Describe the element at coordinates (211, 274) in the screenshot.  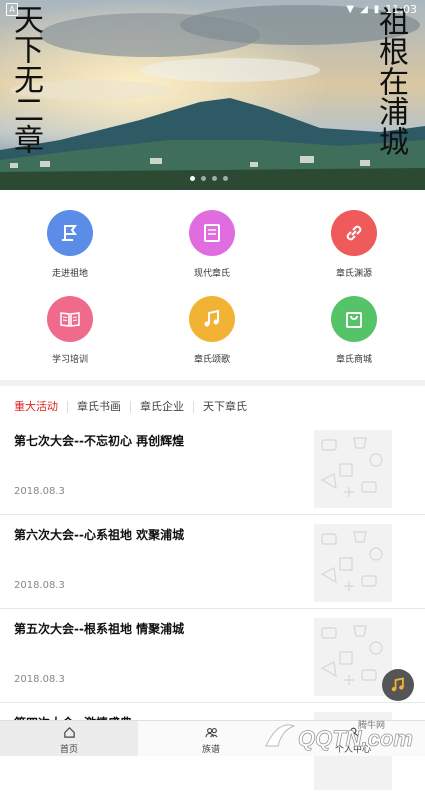
I see `grid-item-label: 现代章氏` at that location.